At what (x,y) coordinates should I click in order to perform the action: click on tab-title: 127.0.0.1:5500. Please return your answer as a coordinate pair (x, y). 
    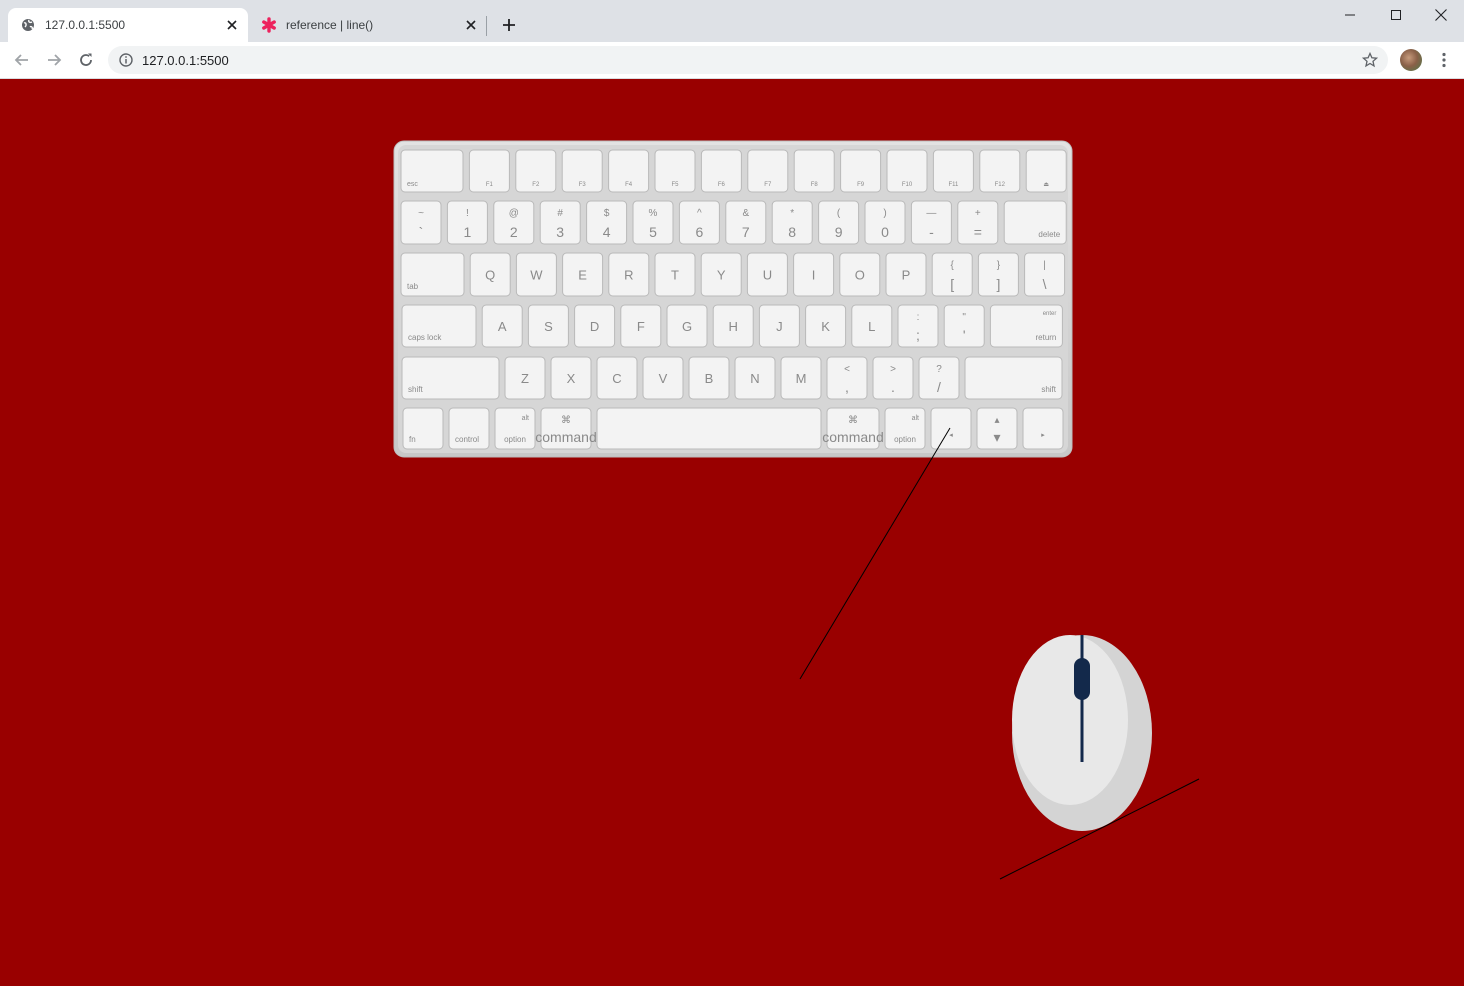
    Looking at the image, I should click on (85, 25).